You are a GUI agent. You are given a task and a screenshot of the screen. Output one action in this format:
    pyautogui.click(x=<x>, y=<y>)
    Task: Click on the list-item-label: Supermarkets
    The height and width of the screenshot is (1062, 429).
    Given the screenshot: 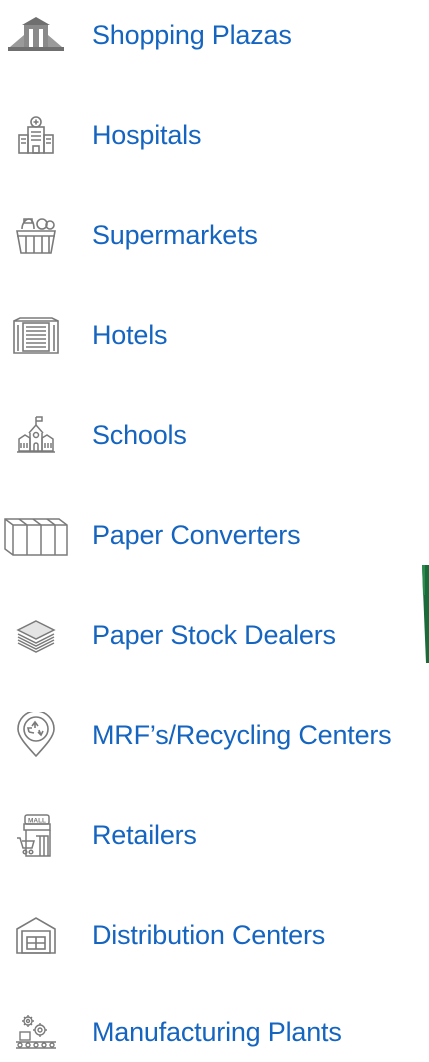 What is the action you would take?
    pyautogui.click(x=175, y=234)
    